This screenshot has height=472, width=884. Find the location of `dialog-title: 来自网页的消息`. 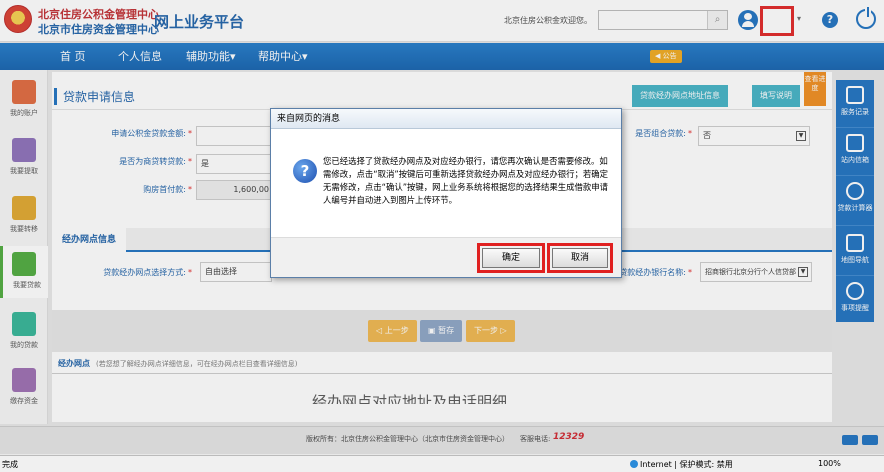

dialog-title: 来自网页的消息 is located at coordinates (446, 119).